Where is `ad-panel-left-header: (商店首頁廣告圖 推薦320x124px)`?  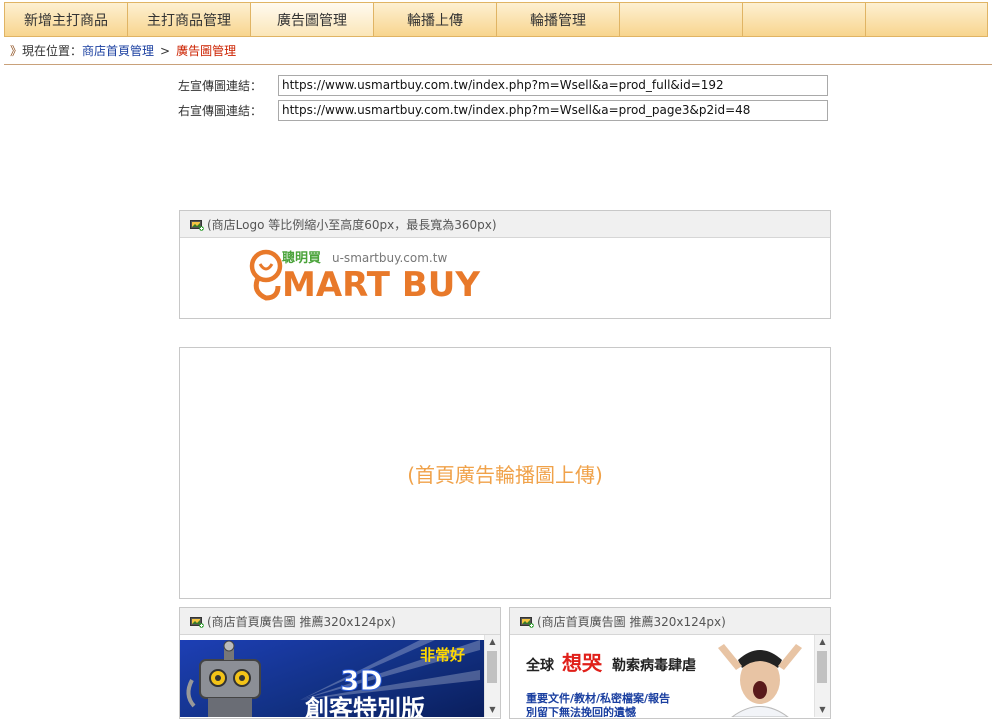 ad-panel-left-header: (商店首頁廣告圖 推薦320x124px) is located at coordinates (340, 621).